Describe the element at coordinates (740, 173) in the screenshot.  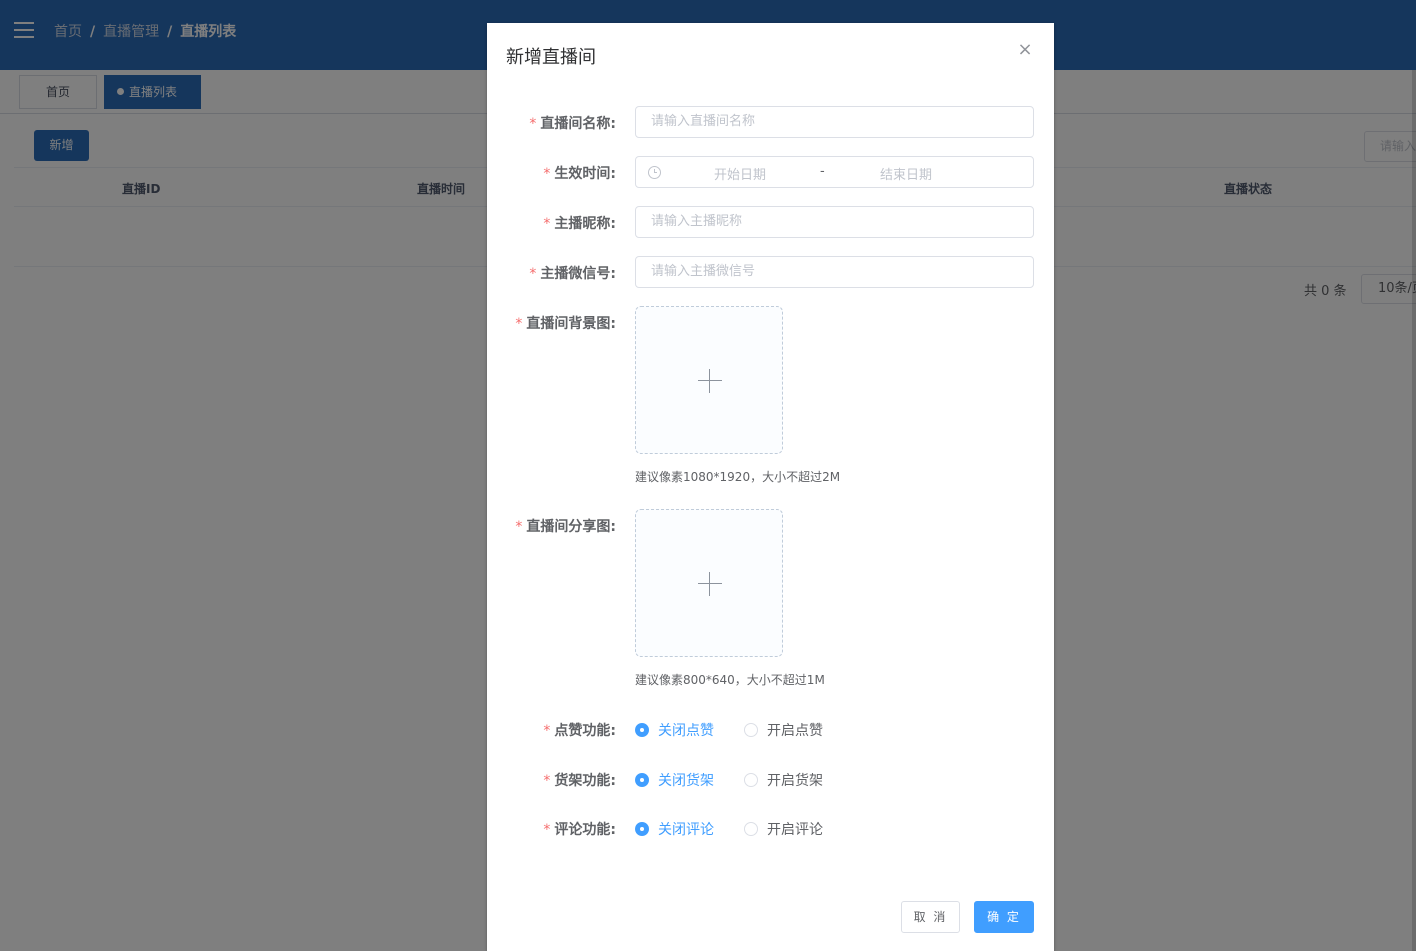
I see `start-date-input: 开始日期` at that location.